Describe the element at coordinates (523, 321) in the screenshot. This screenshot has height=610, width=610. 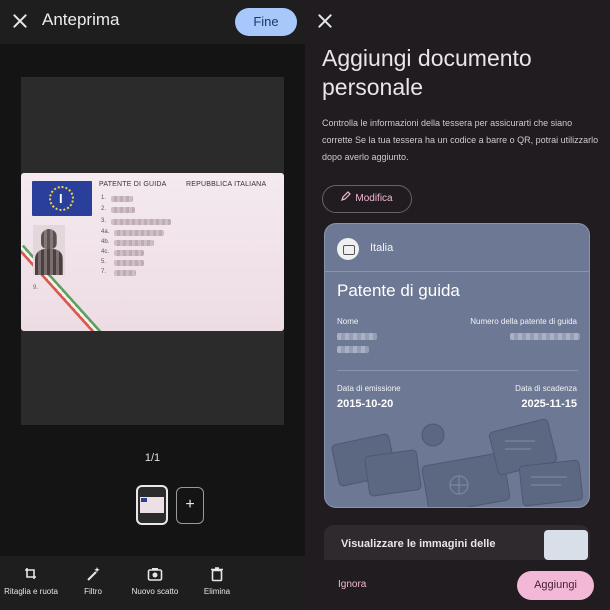
I see `licence-number-label: Numero della patente di guida` at that location.